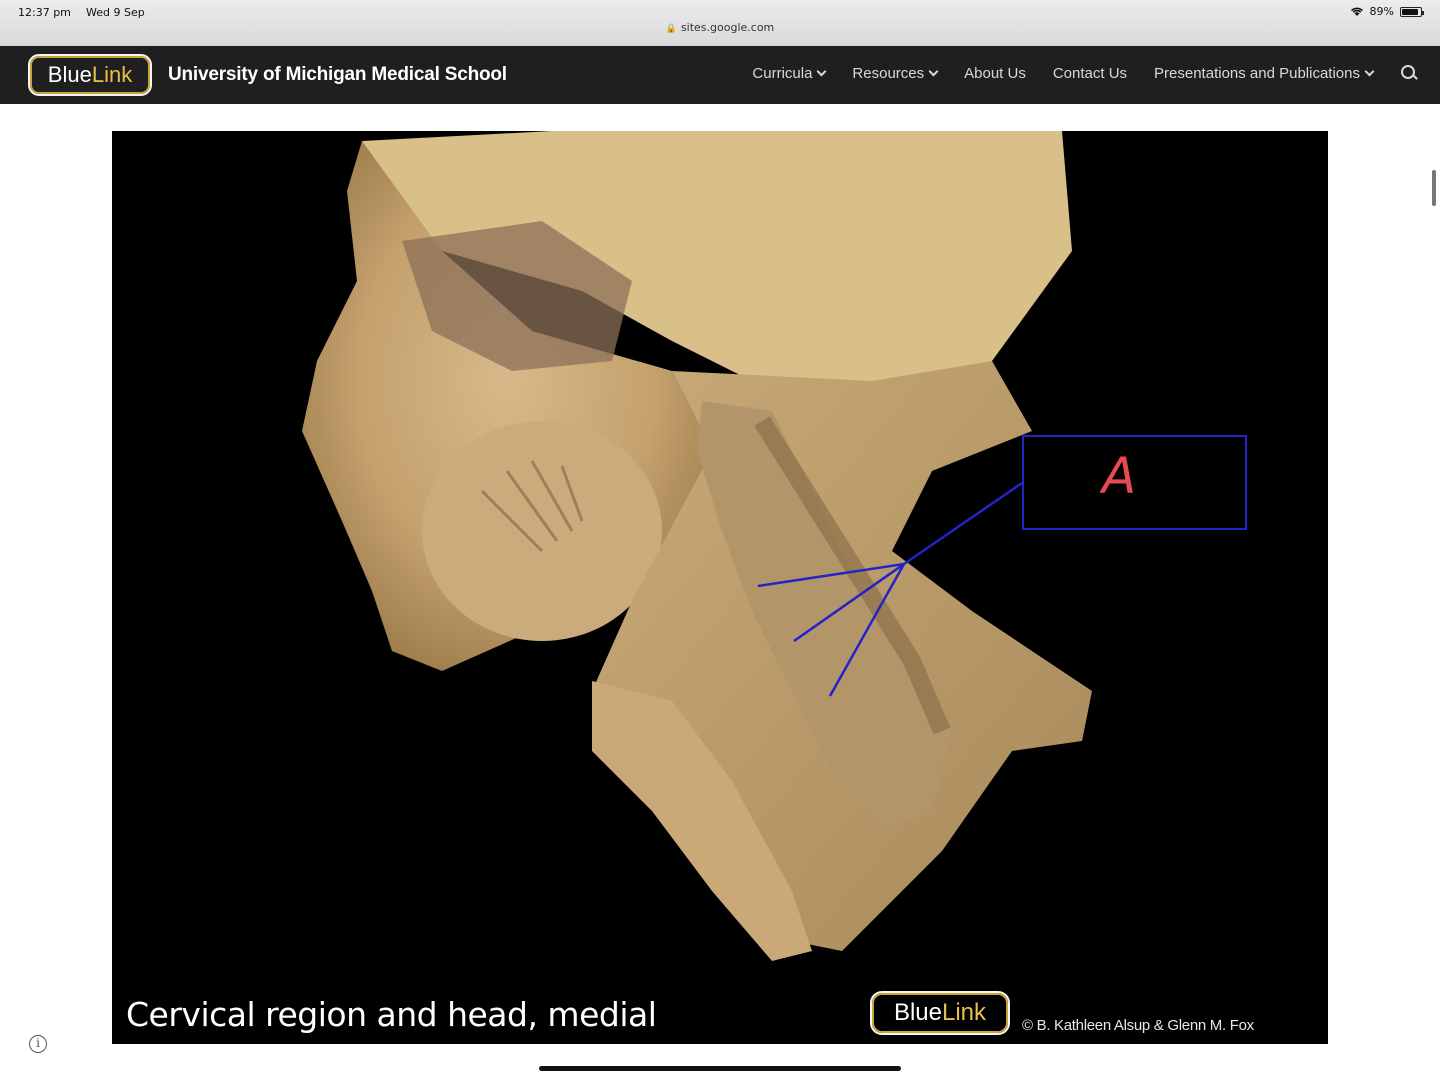  What do you see at coordinates (917, 1012) in the screenshot?
I see `fig-logo-blue: Blue` at bounding box center [917, 1012].